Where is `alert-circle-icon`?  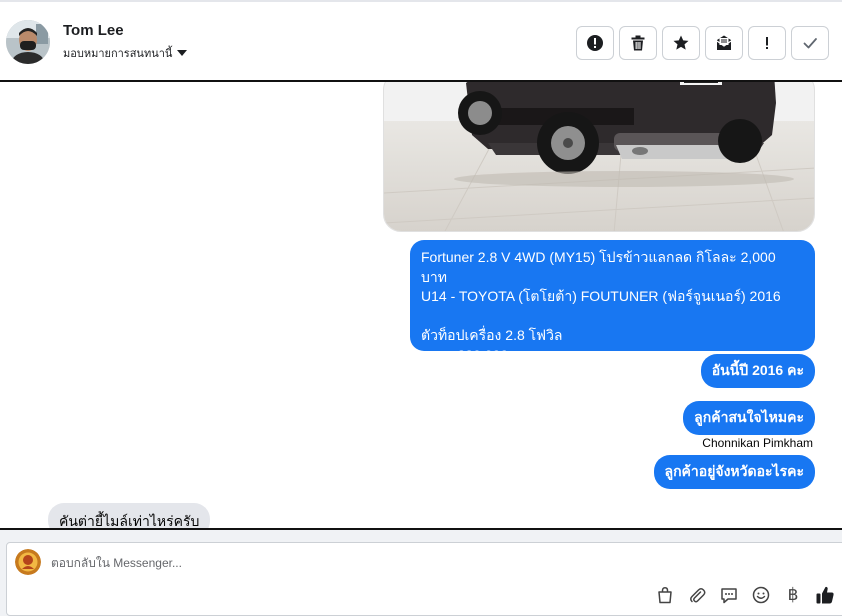 alert-circle-icon is located at coordinates (595, 43).